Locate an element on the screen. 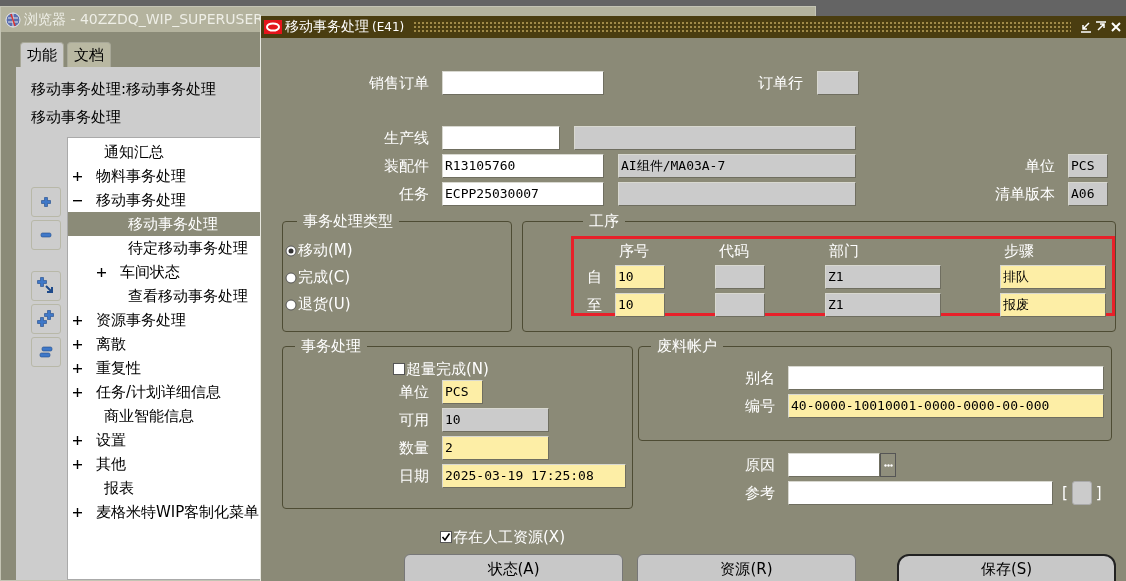 The image size is (1126, 581). tab: 功能 is located at coordinates (42, 54).